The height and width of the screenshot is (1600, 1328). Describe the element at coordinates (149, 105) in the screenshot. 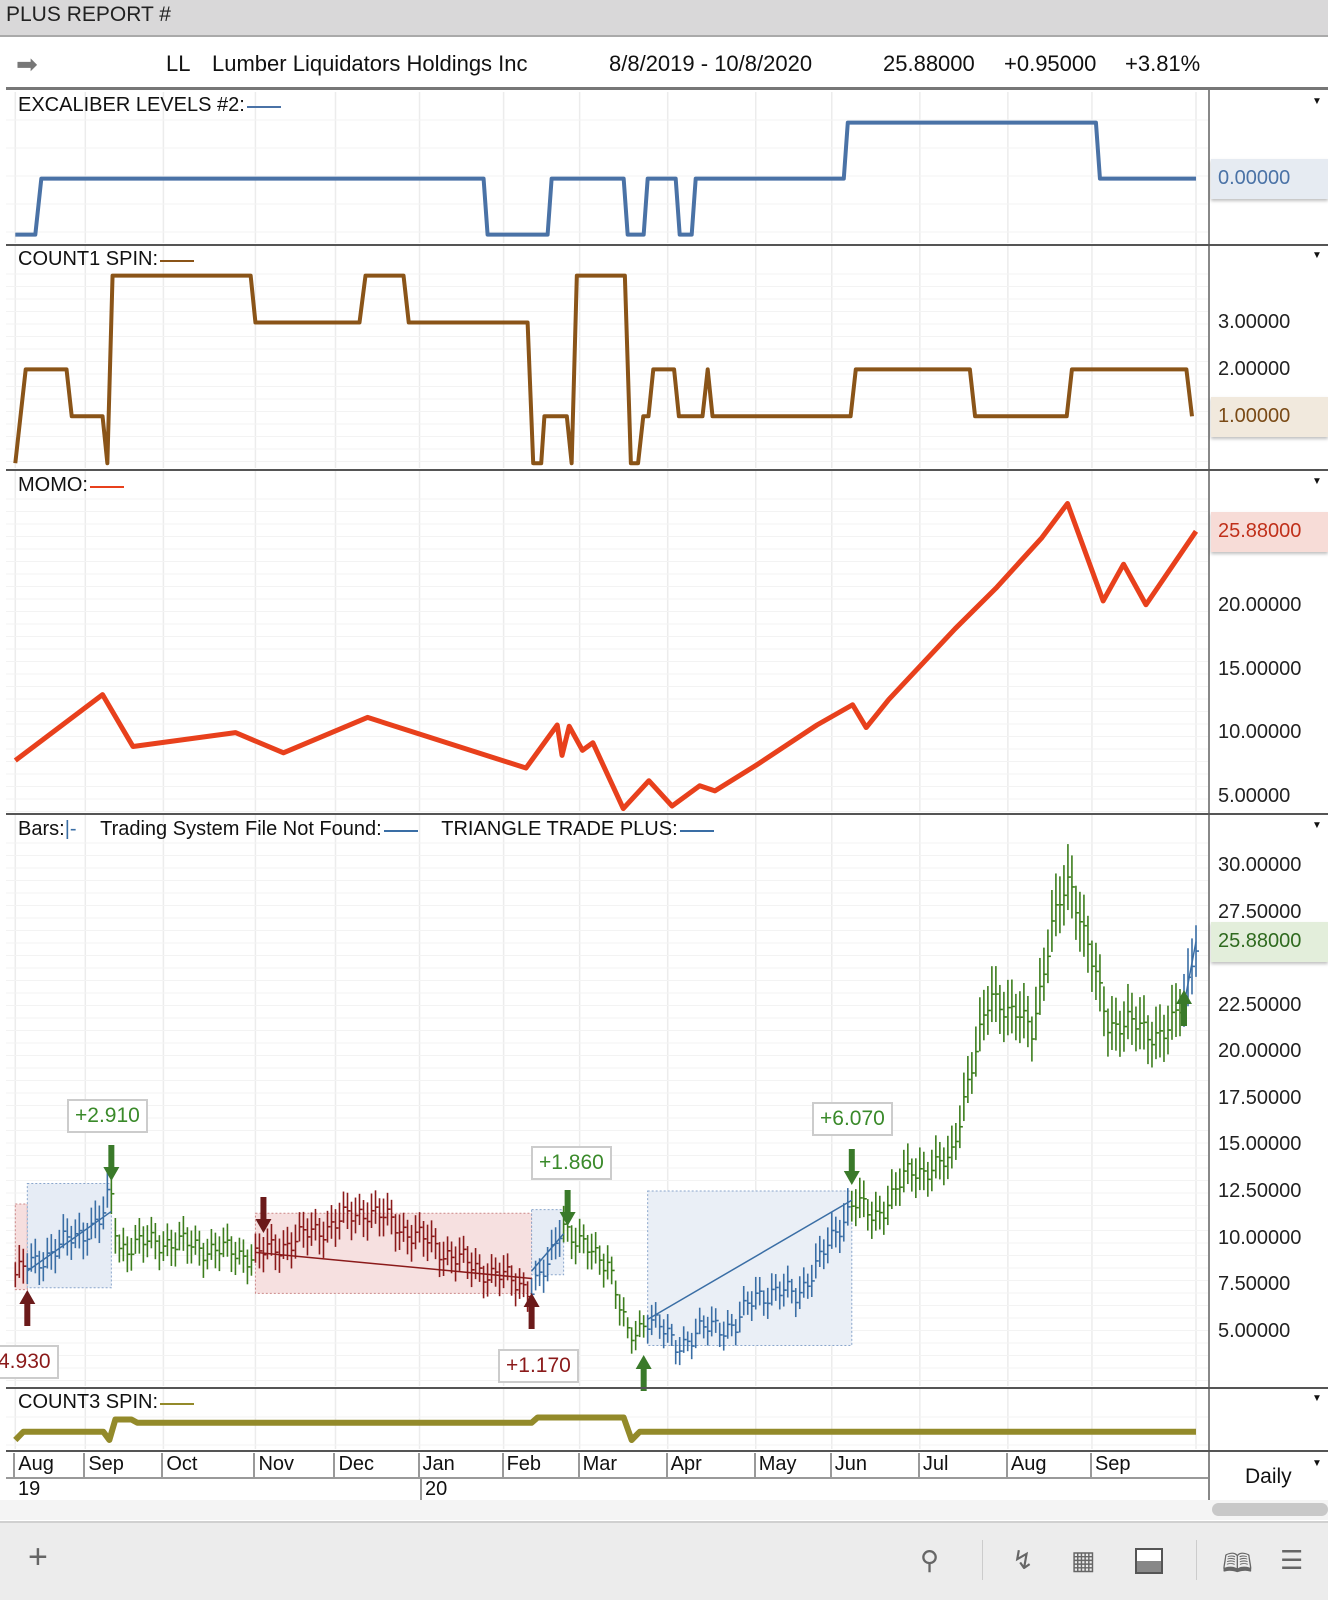

I see `excaliber-label: EXCALIBER LEVELS #2:` at that location.